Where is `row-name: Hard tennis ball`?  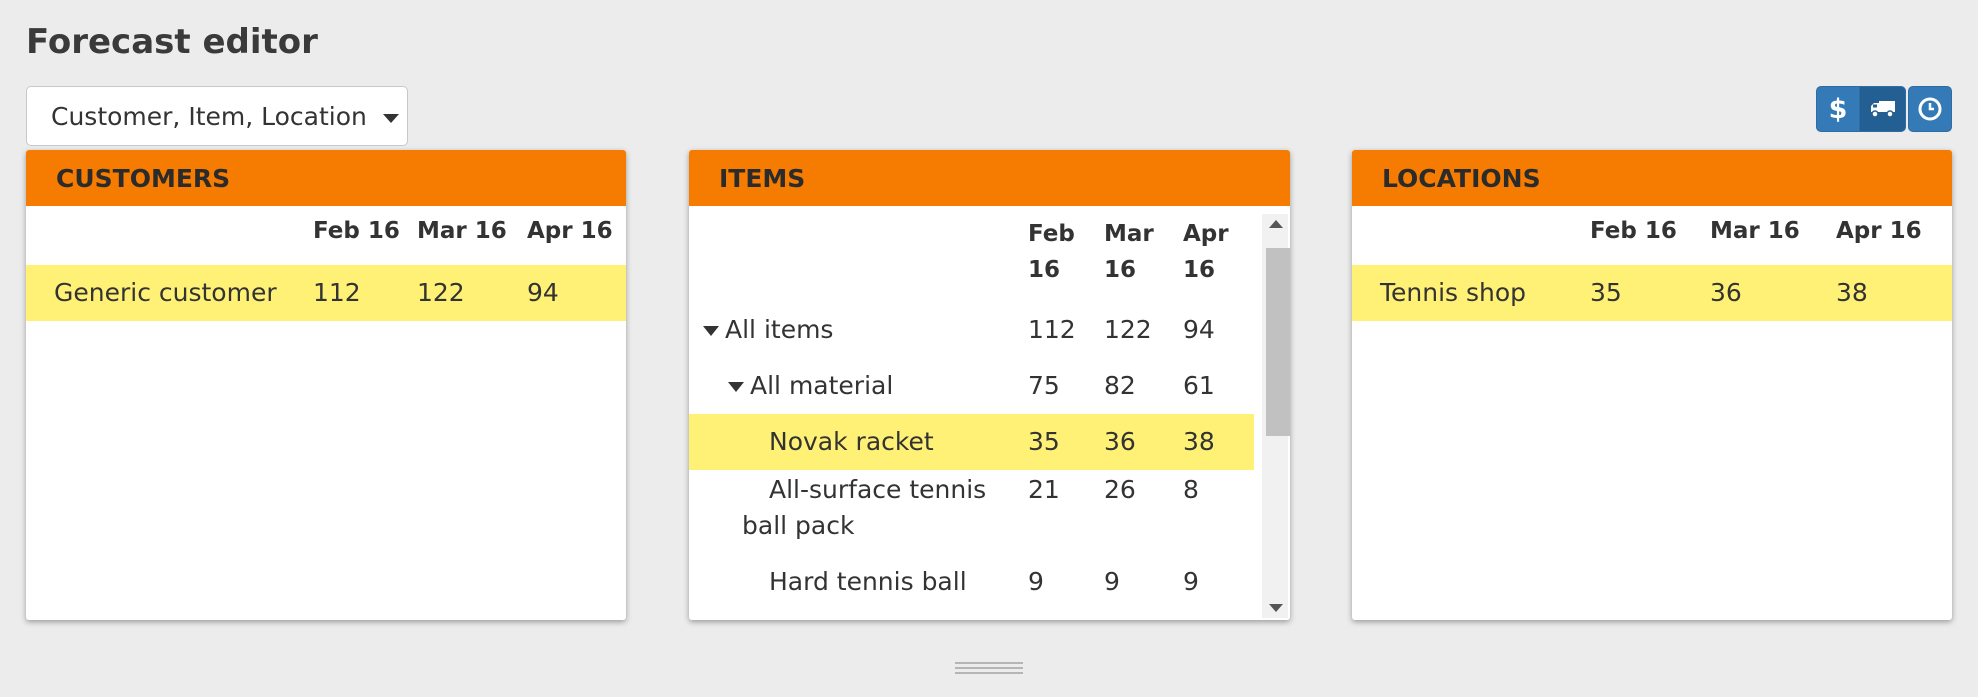 row-name: Hard tennis ball is located at coordinates (868, 581).